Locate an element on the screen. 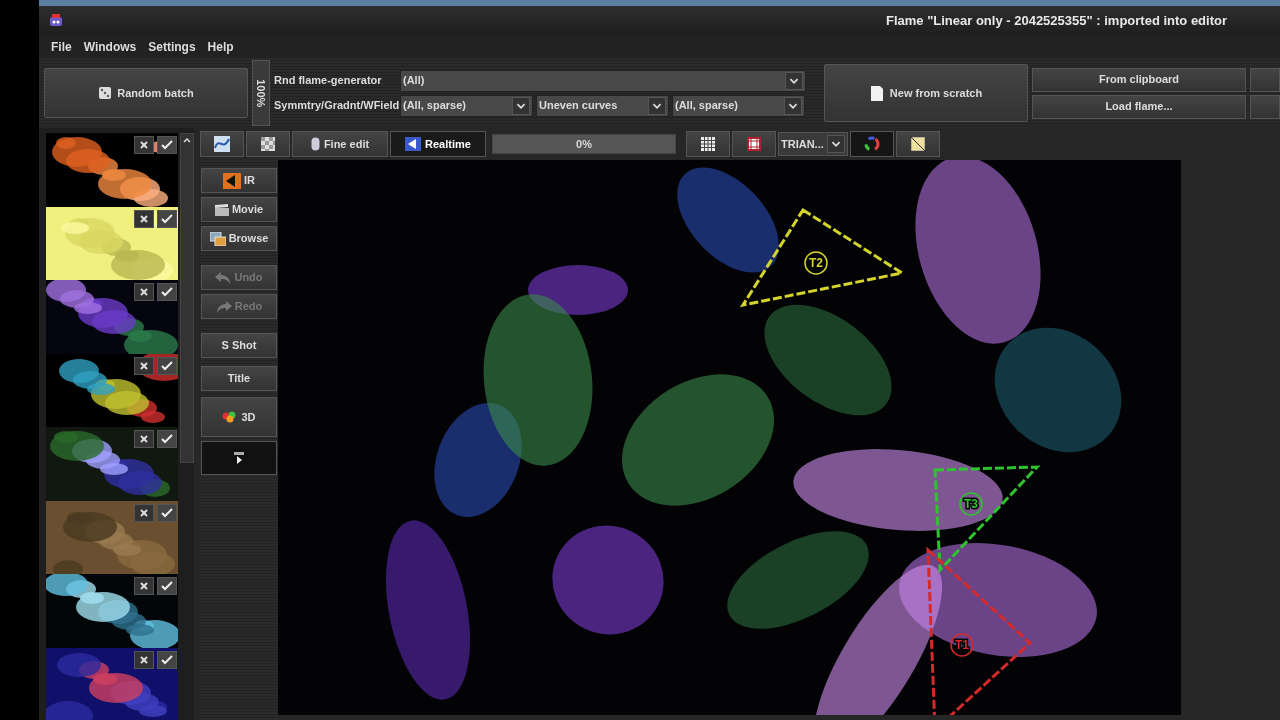 Image resolution: width=1280 pixels, height=720 pixels. random-batch-button: Random batch is located at coordinates (146, 93).